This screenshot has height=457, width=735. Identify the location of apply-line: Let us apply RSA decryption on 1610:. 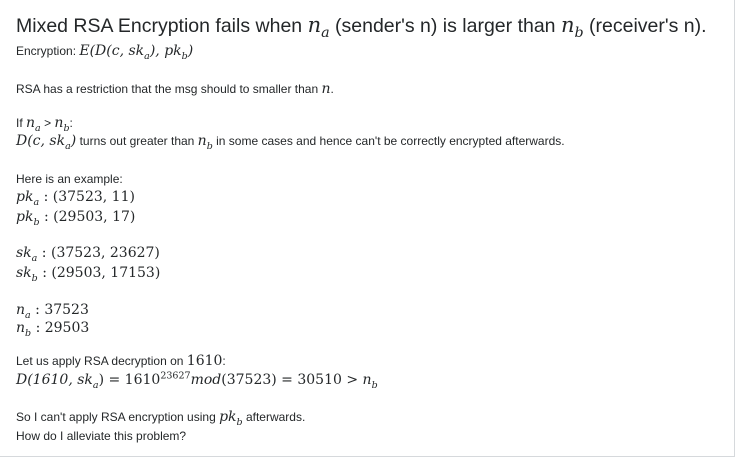
(121, 361).